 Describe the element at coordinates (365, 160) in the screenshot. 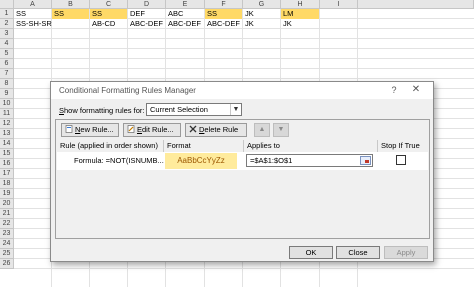

I see `range-select-icon` at that location.